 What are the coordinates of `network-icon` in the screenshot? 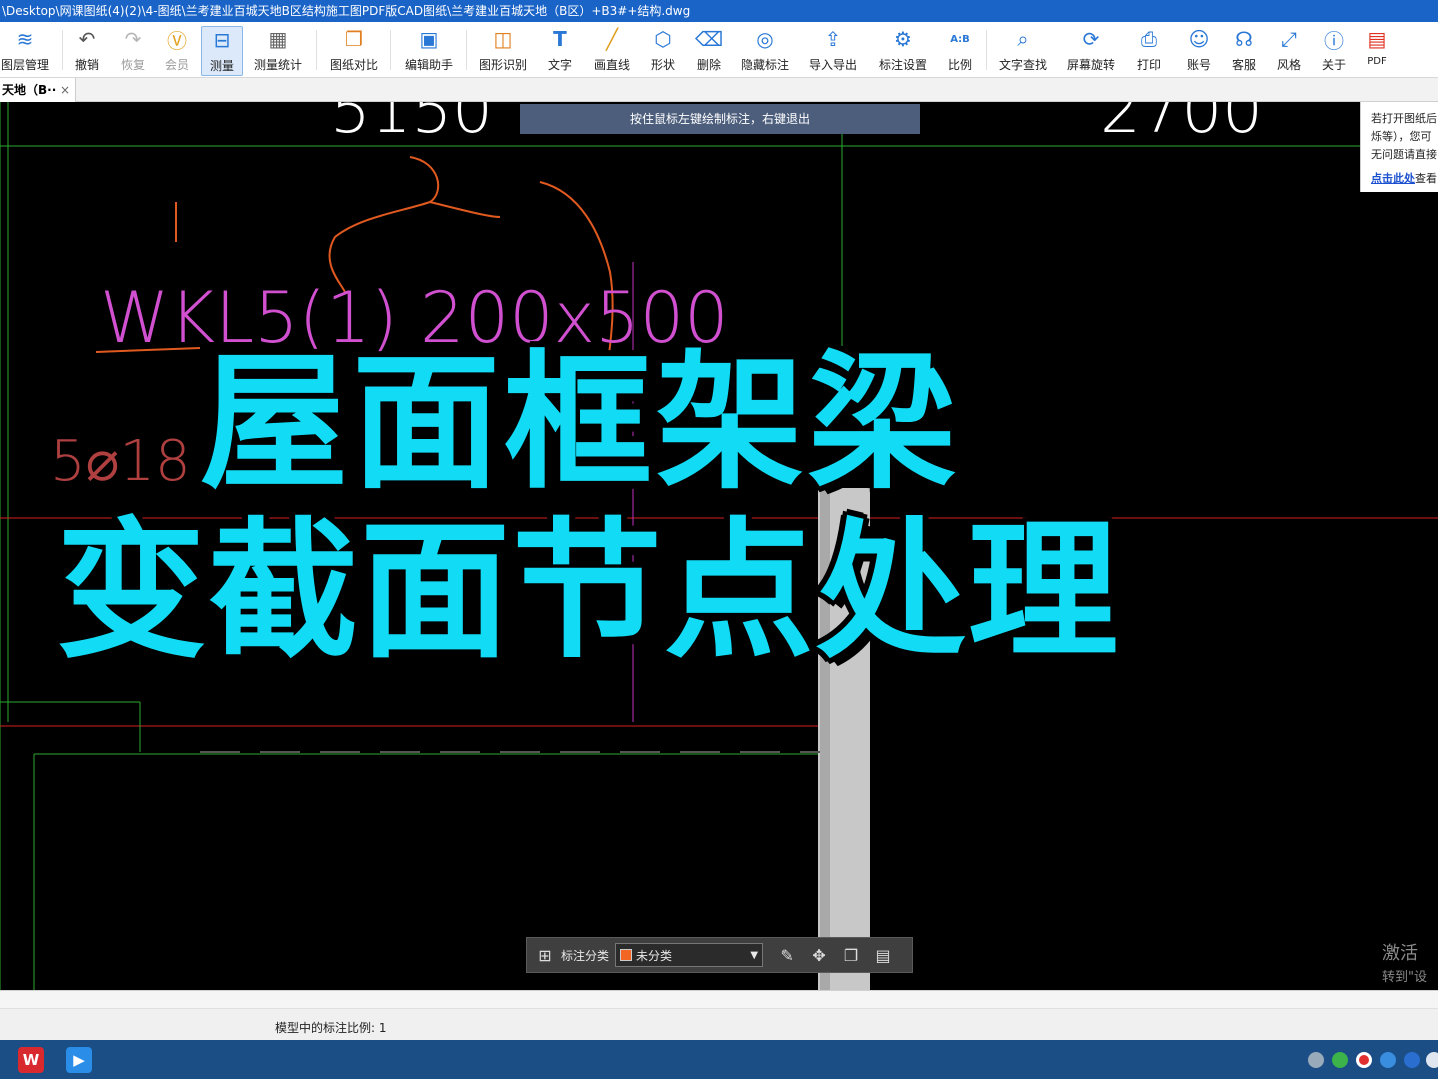 It's located at (1432, 1060).